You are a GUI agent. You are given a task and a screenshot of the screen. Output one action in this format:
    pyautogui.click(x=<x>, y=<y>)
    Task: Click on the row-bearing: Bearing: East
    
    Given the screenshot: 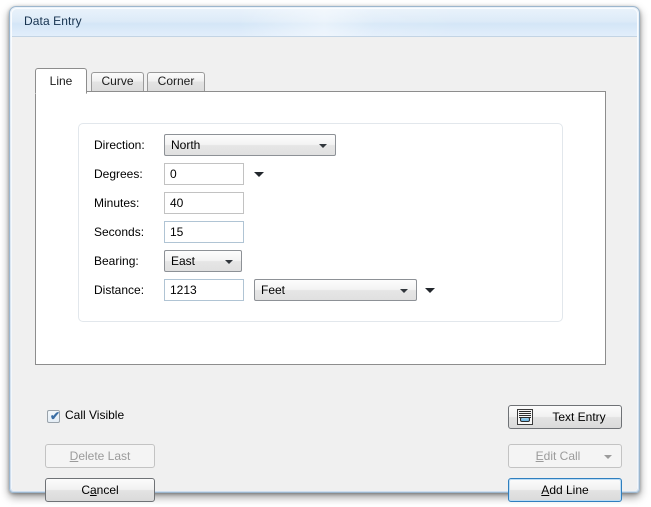 What is the action you would take?
    pyautogui.click(x=320, y=262)
    